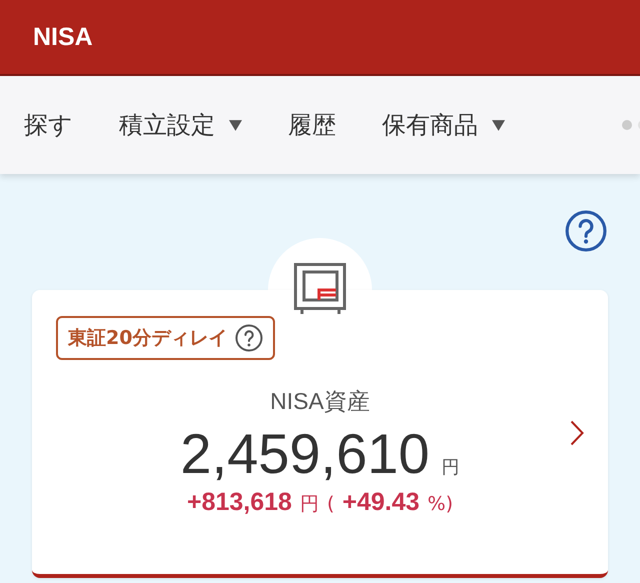  Describe the element at coordinates (239, 502) in the screenshot. I see `gain-amount: +813,618` at that location.